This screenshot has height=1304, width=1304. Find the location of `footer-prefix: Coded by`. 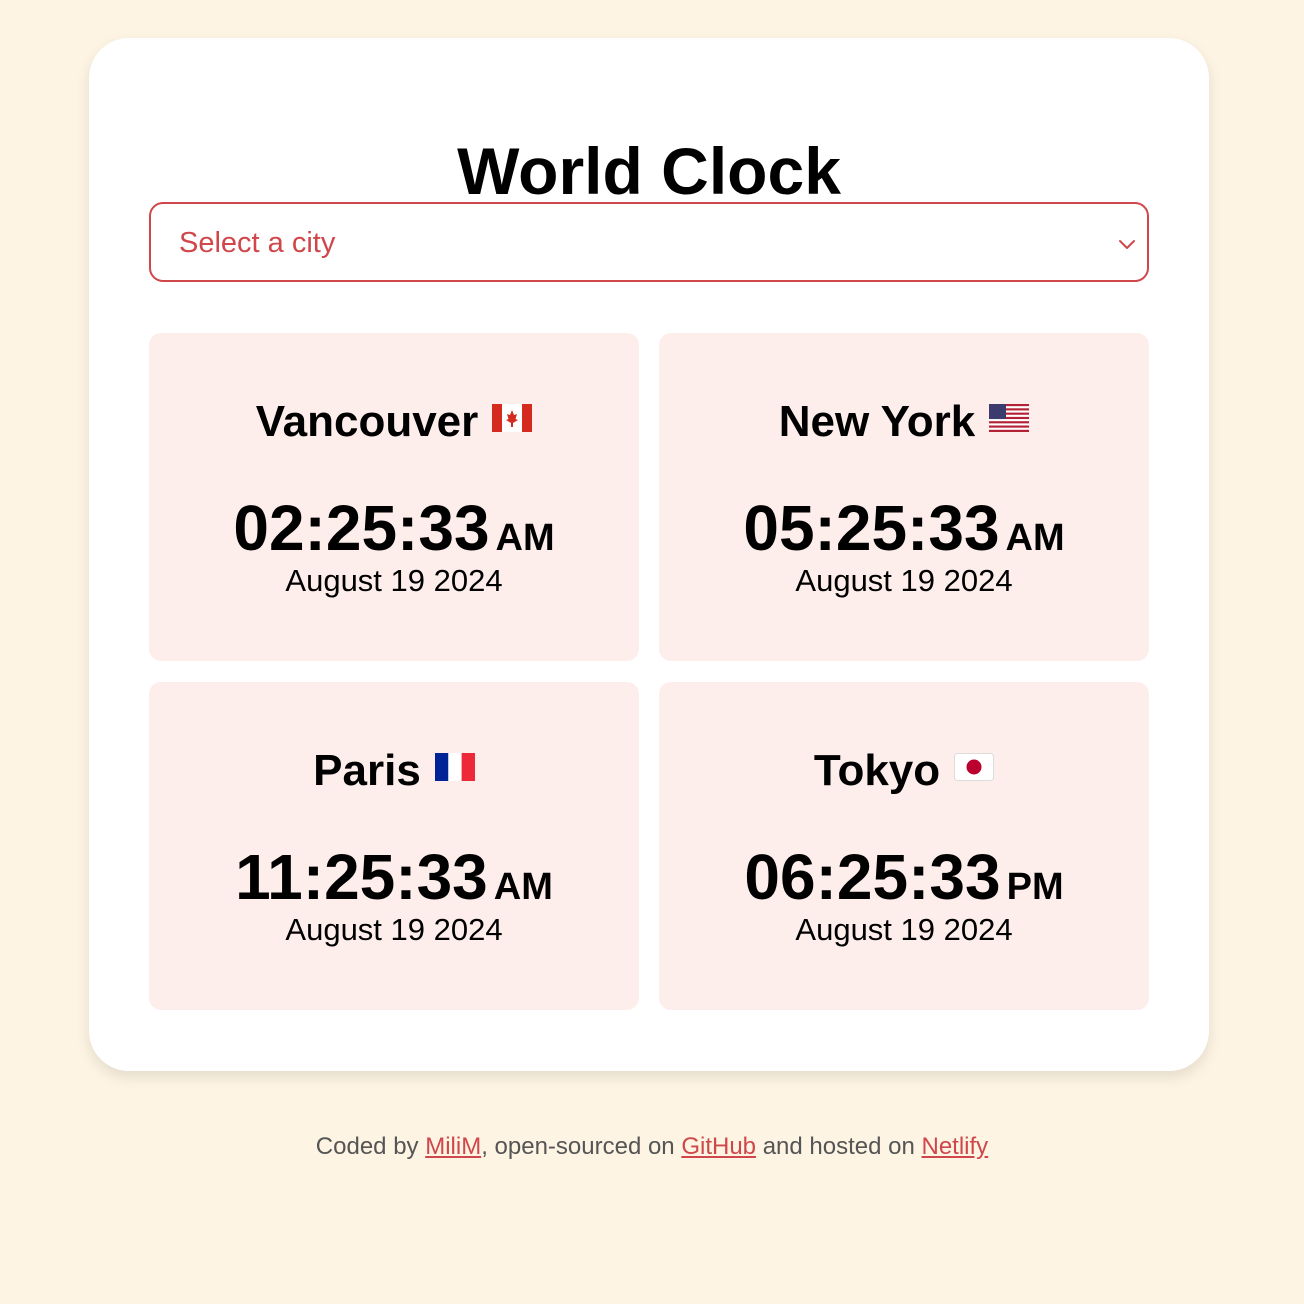

footer-prefix: Coded by is located at coordinates (370, 1146).